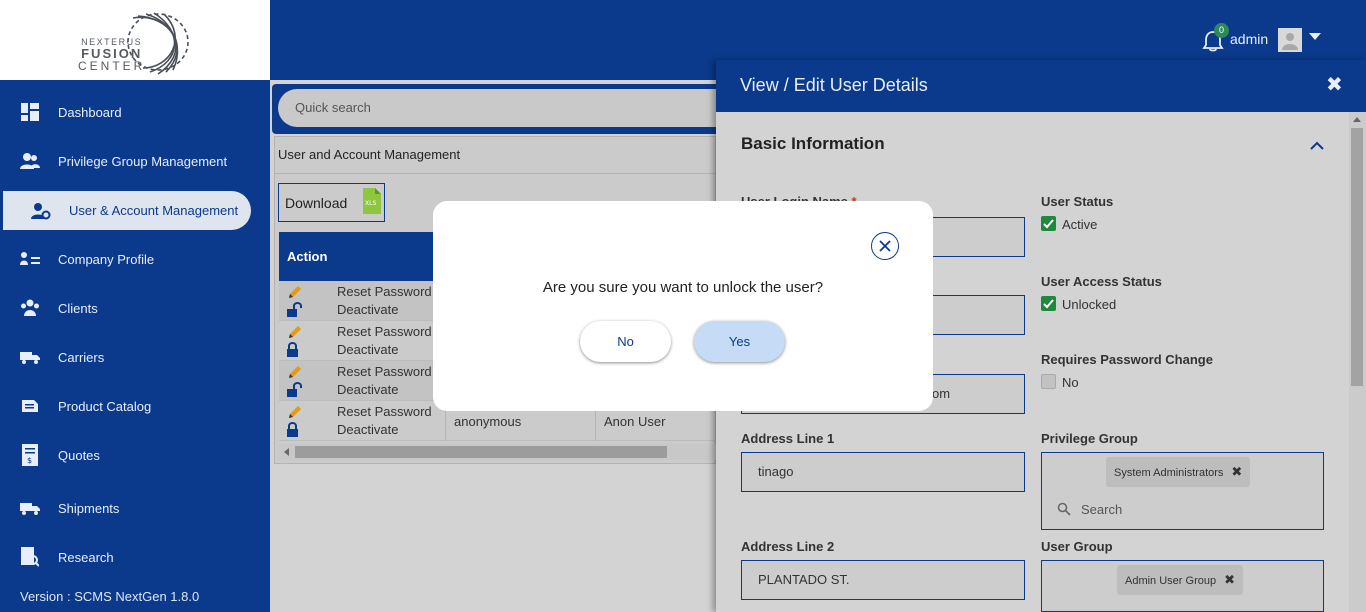 Image resolution: width=1366 pixels, height=612 pixels. I want to click on no-button: No, so click(625, 341).